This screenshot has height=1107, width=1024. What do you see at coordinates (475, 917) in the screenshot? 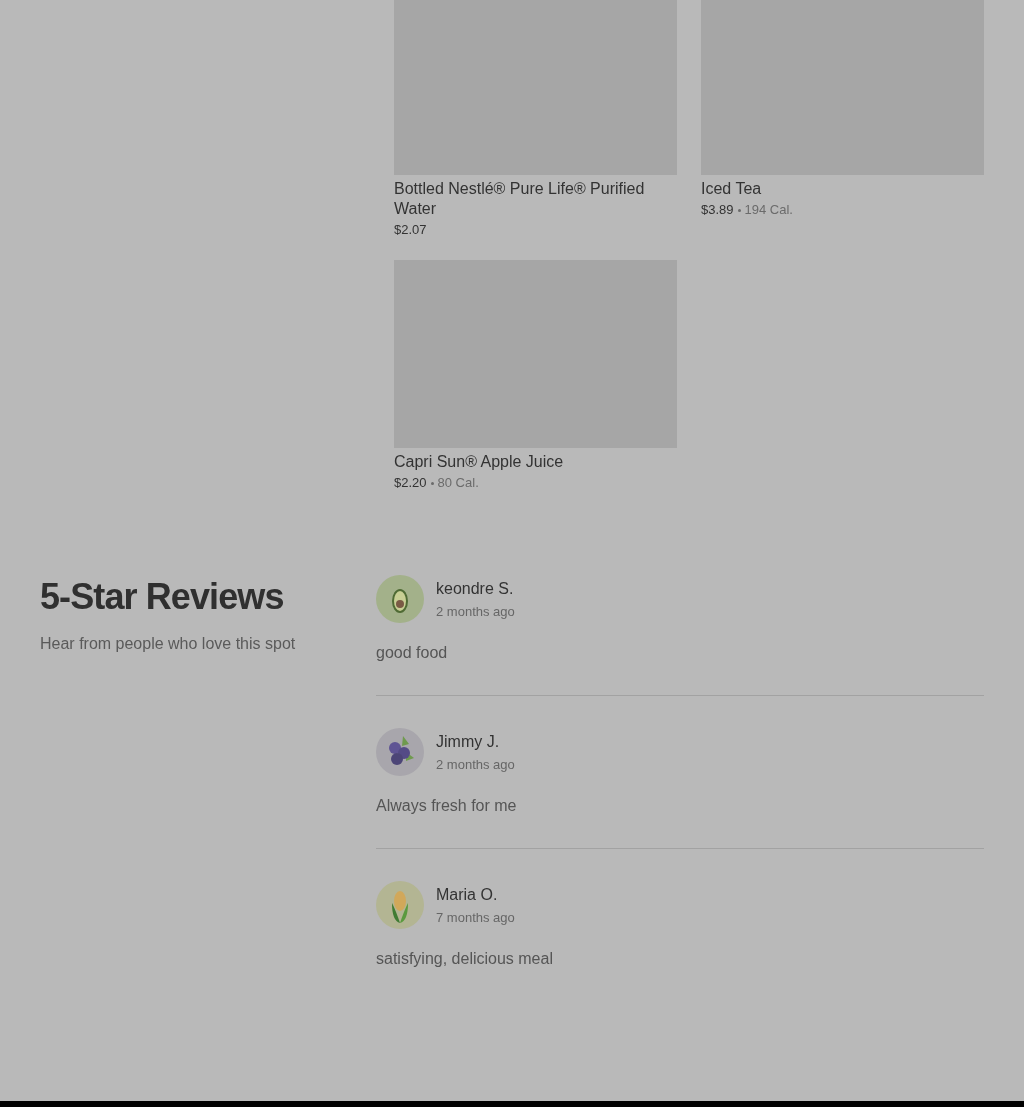
I see `review-date: 7 months ago` at bounding box center [475, 917].